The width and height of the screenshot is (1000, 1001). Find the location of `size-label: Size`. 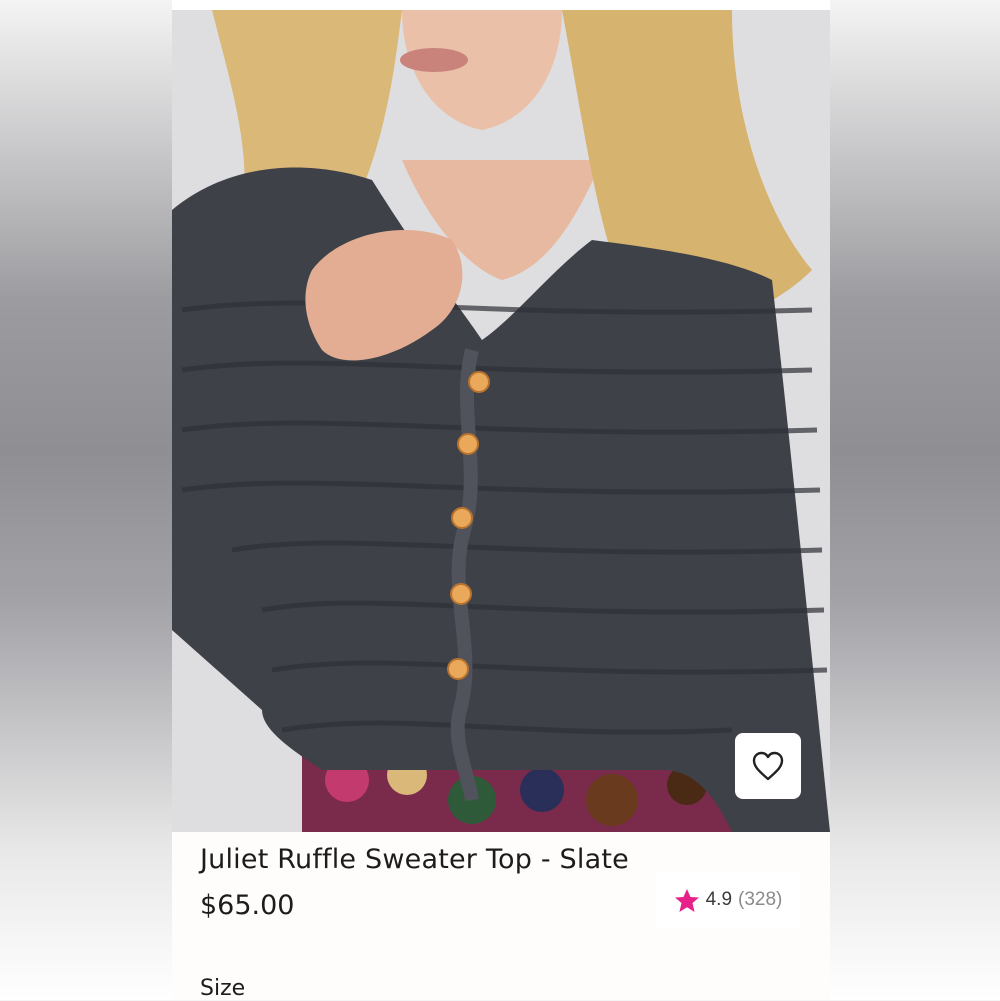

size-label: Size is located at coordinates (223, 988).